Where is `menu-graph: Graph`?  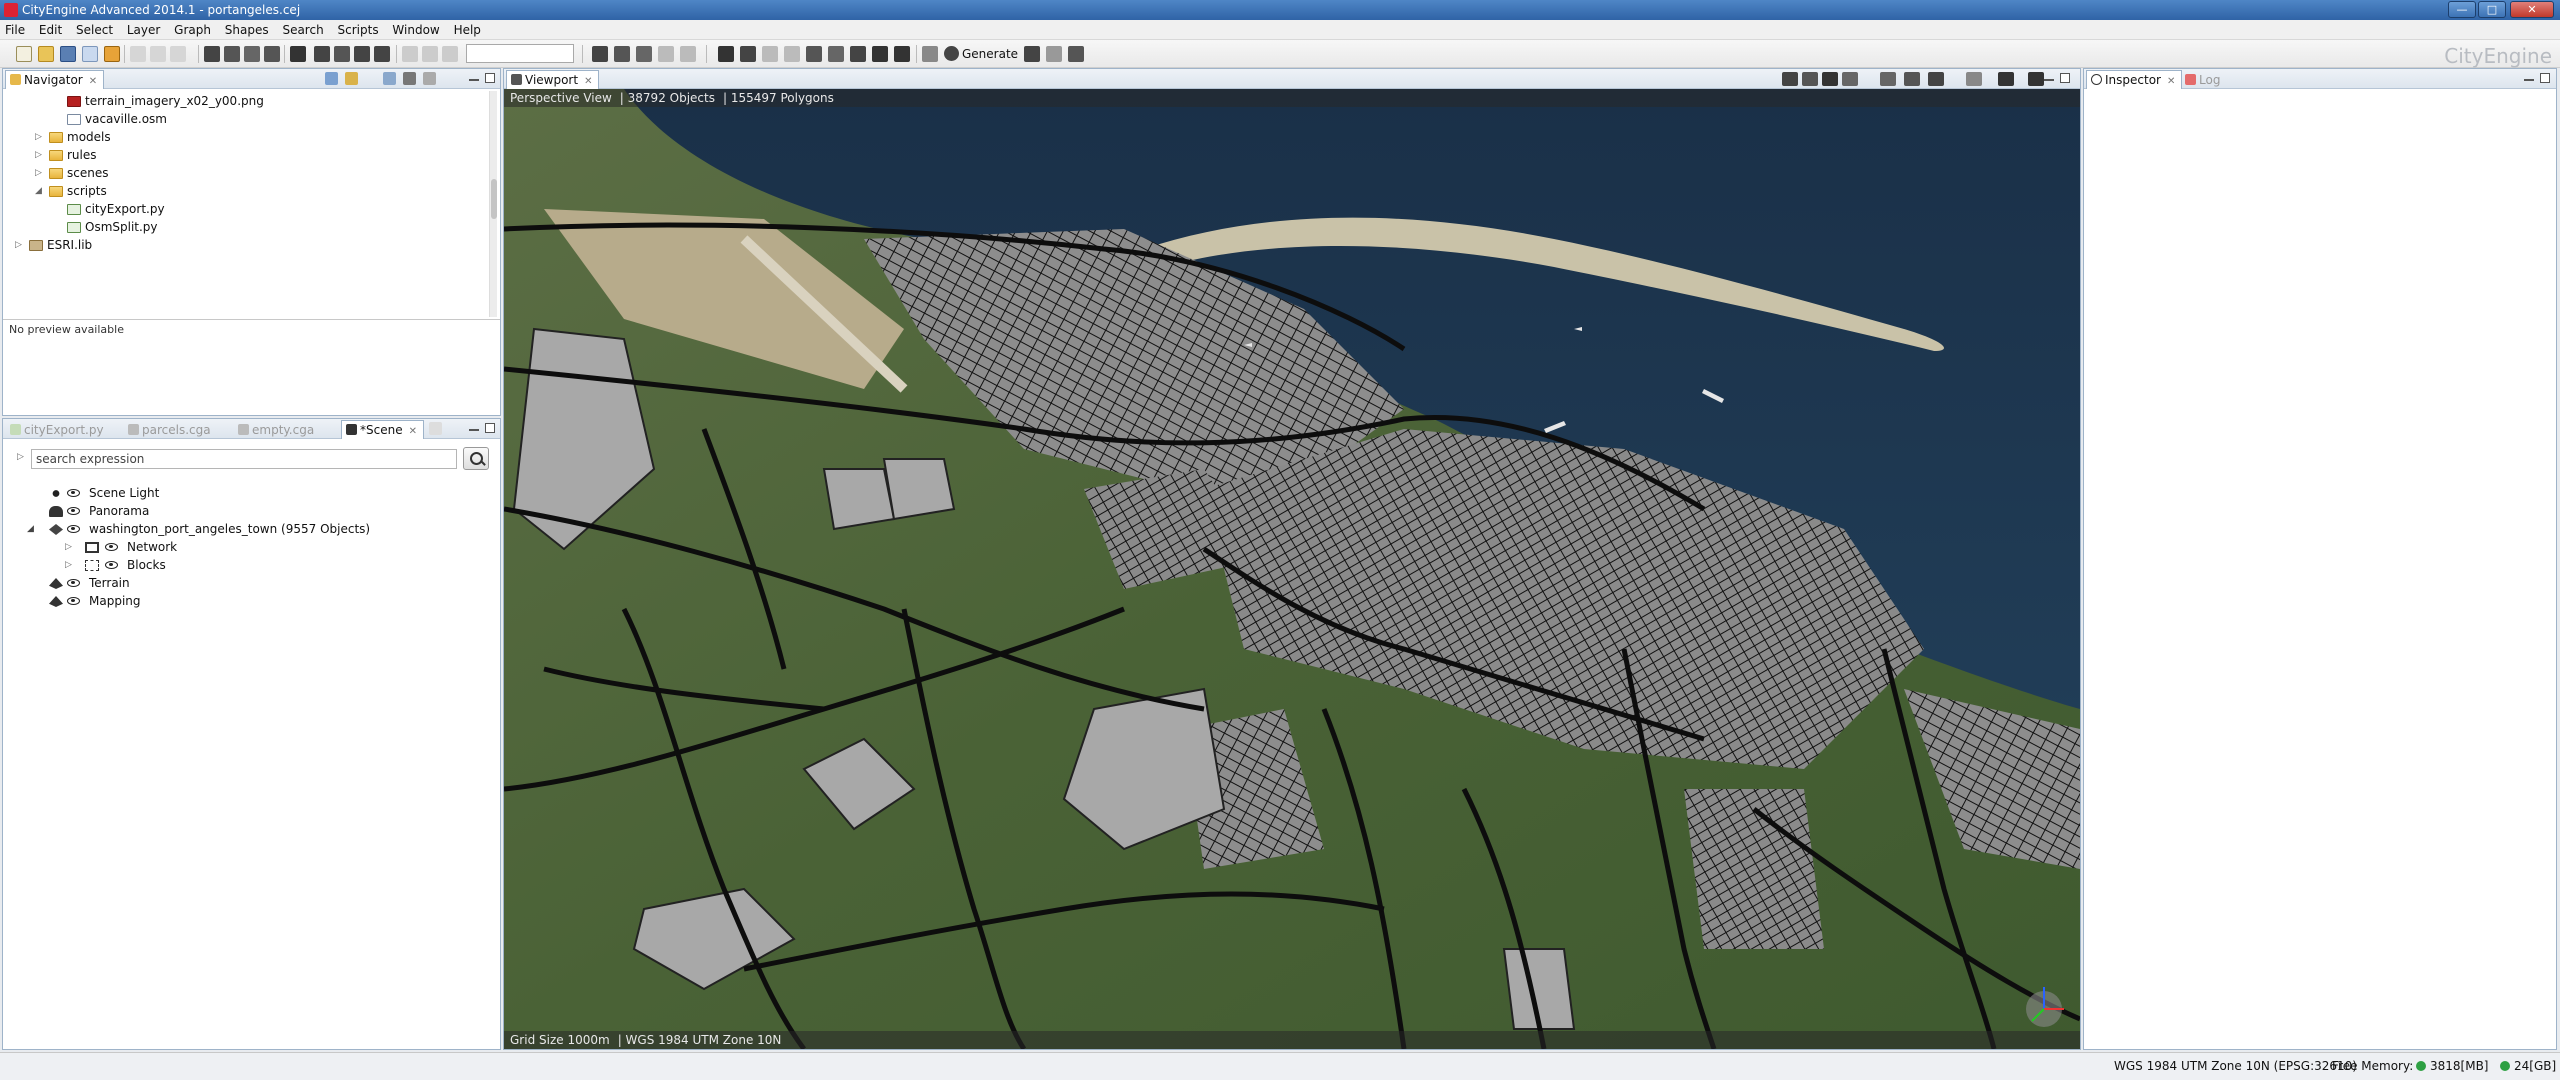 menu-graph: Graph is located at coordinates (192, 30).